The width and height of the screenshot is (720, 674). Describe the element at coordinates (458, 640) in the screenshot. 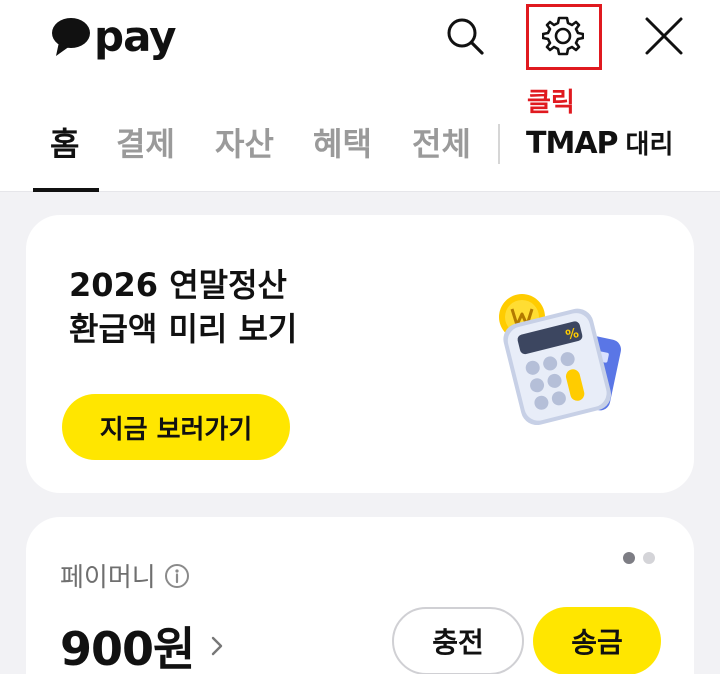

I see `charge-button: 충전` at that location.